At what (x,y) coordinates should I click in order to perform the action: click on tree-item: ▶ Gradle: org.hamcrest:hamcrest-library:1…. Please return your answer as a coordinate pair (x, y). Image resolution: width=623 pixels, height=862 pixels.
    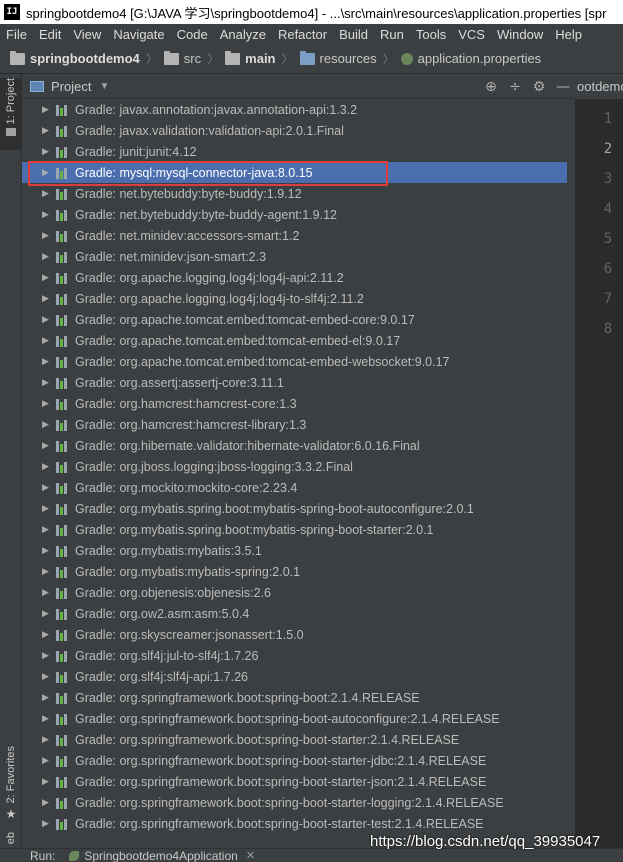
    Looking at the image, I should click on (294, 424).